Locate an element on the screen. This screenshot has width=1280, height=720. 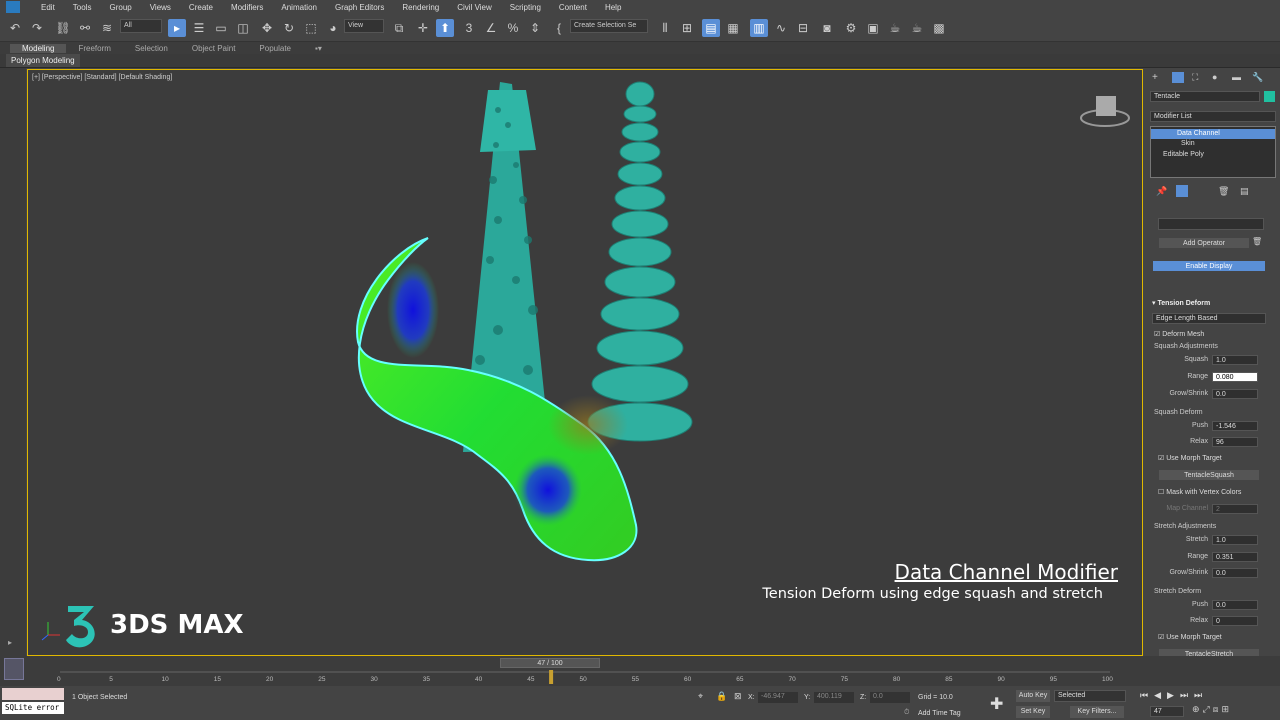
map-channel-spinner: 2 is located at coordinates (1235, 509).